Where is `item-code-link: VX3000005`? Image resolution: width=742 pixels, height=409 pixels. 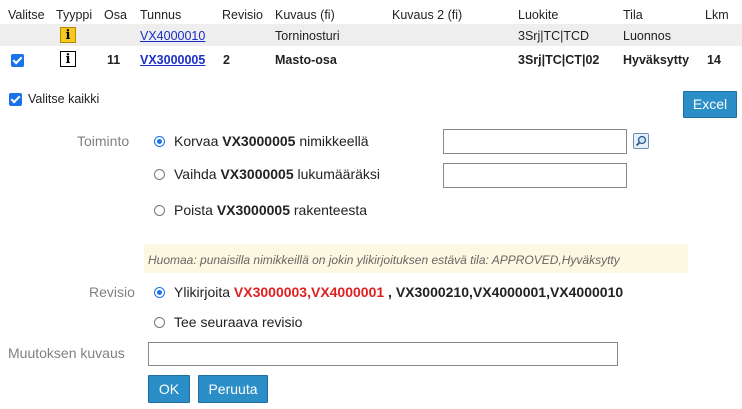
item-code-link: VX3000005 is located at coordinates (172, 60).